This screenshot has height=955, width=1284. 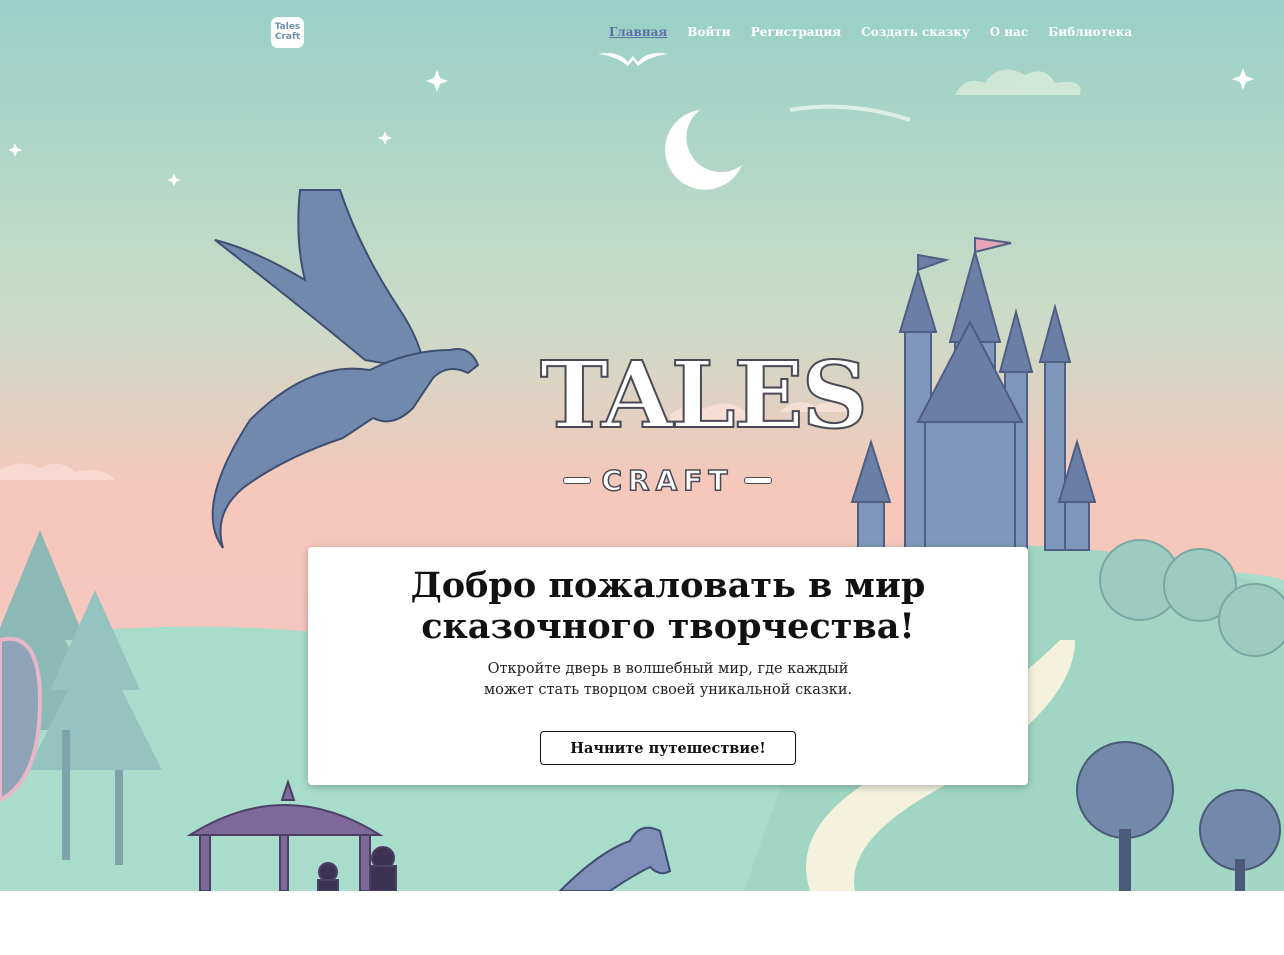 I want to click on logo-subtitle: CRAFT, so click(x=667, y=480).